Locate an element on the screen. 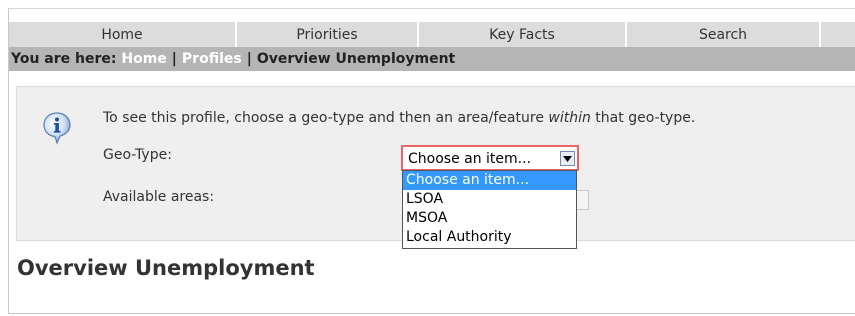 This screenshot has width=855, height=316. info-icon is located at coordinates (57, 128).